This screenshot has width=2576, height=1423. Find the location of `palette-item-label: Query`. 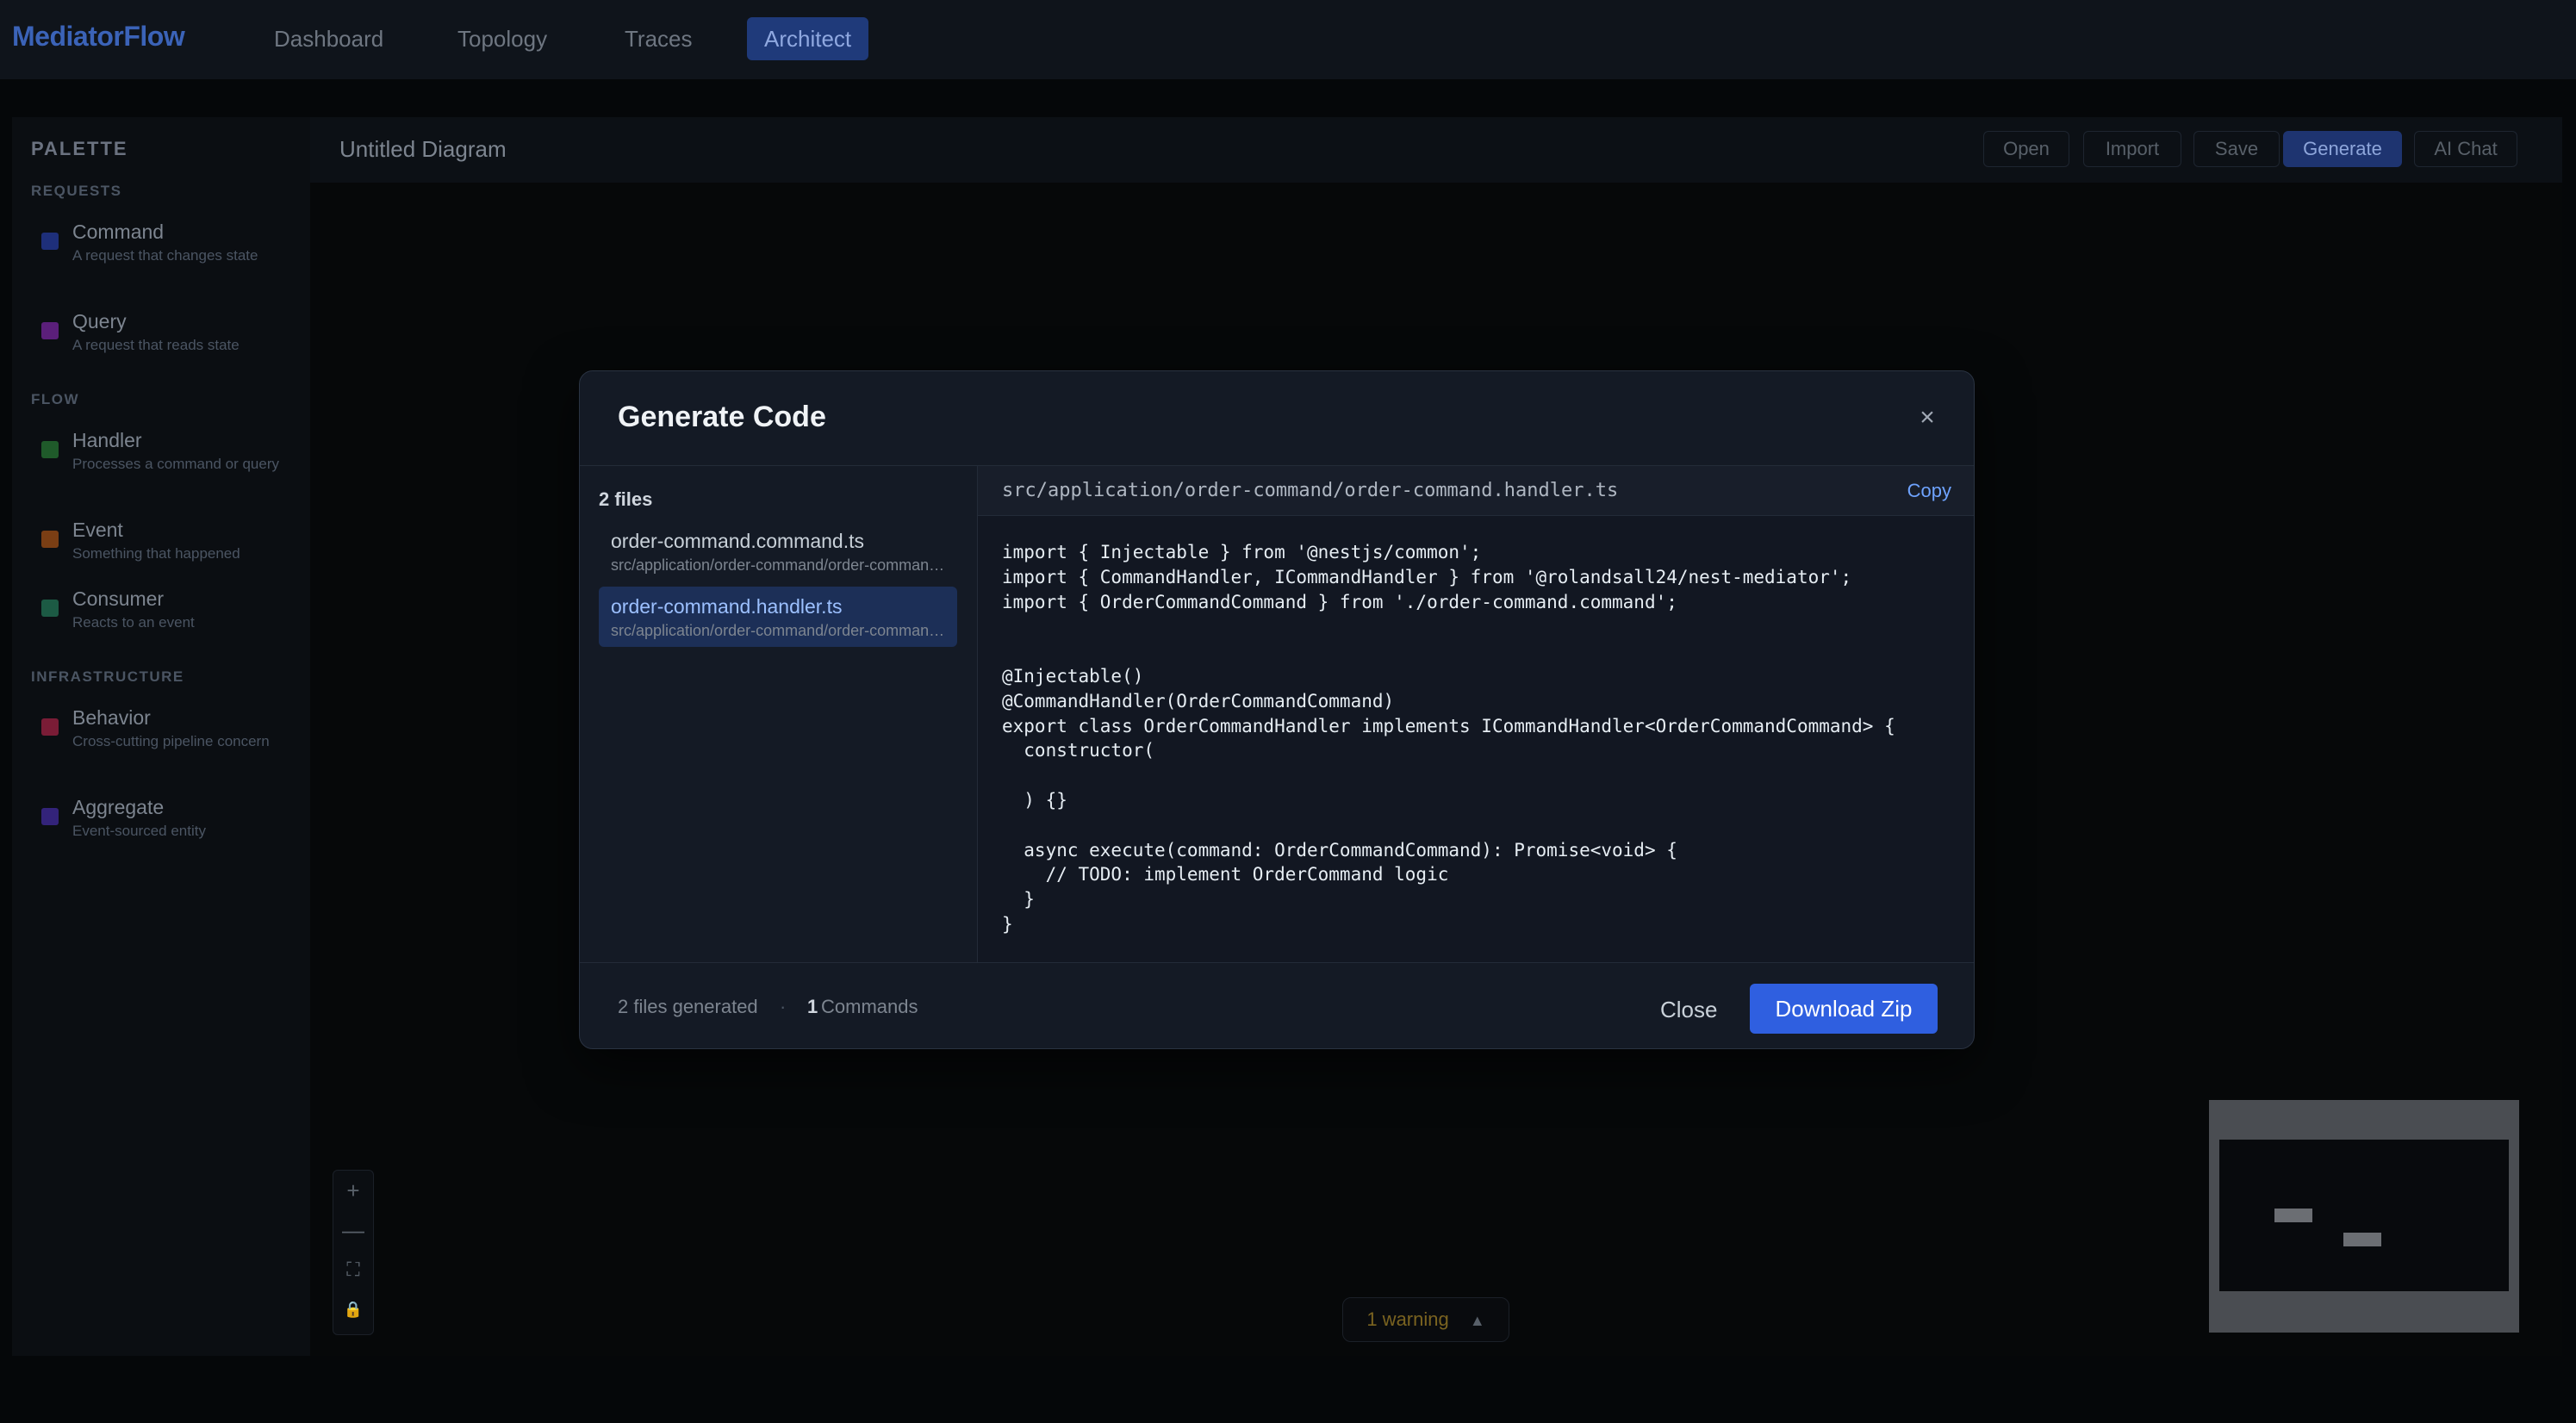

palette-item-label: Query is located at coordinates (100, 321).